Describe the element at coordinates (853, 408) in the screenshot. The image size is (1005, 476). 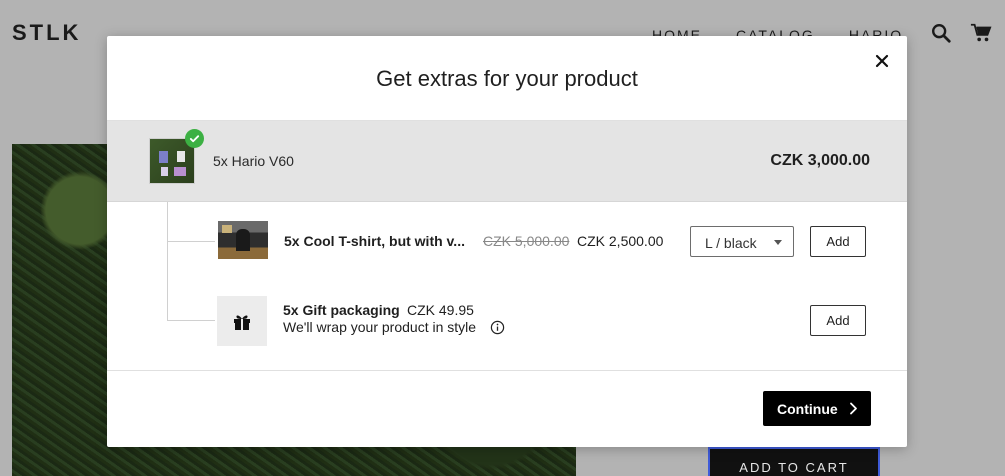
I see `chevron-right-icon` at that location.